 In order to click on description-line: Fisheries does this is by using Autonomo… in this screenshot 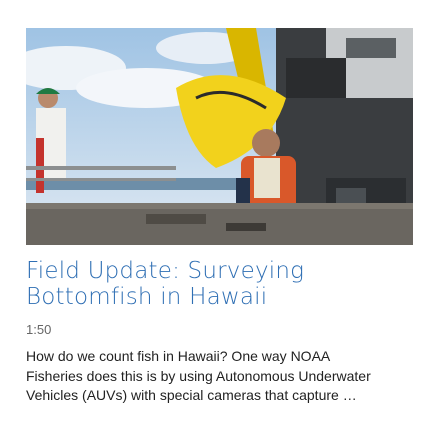, I will do `click(198, 375)`.